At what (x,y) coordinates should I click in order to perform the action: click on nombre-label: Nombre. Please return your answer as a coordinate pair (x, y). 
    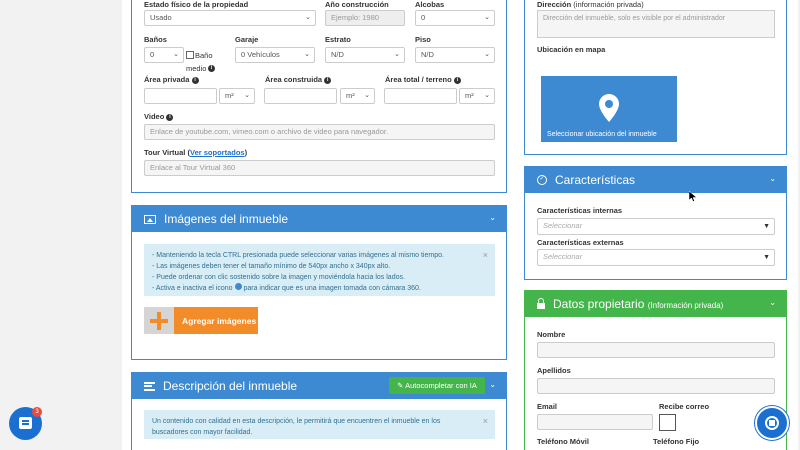
    Looking at the image, I should click on (551, 334).